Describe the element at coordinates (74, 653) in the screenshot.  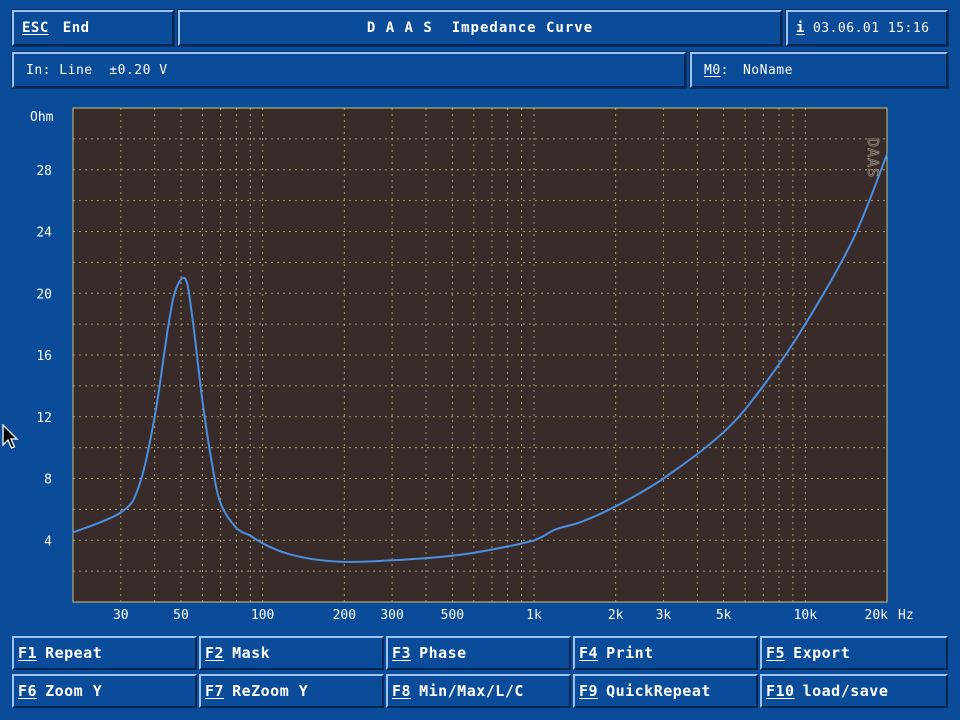
I see `fkey-label: Repeat` at that location.